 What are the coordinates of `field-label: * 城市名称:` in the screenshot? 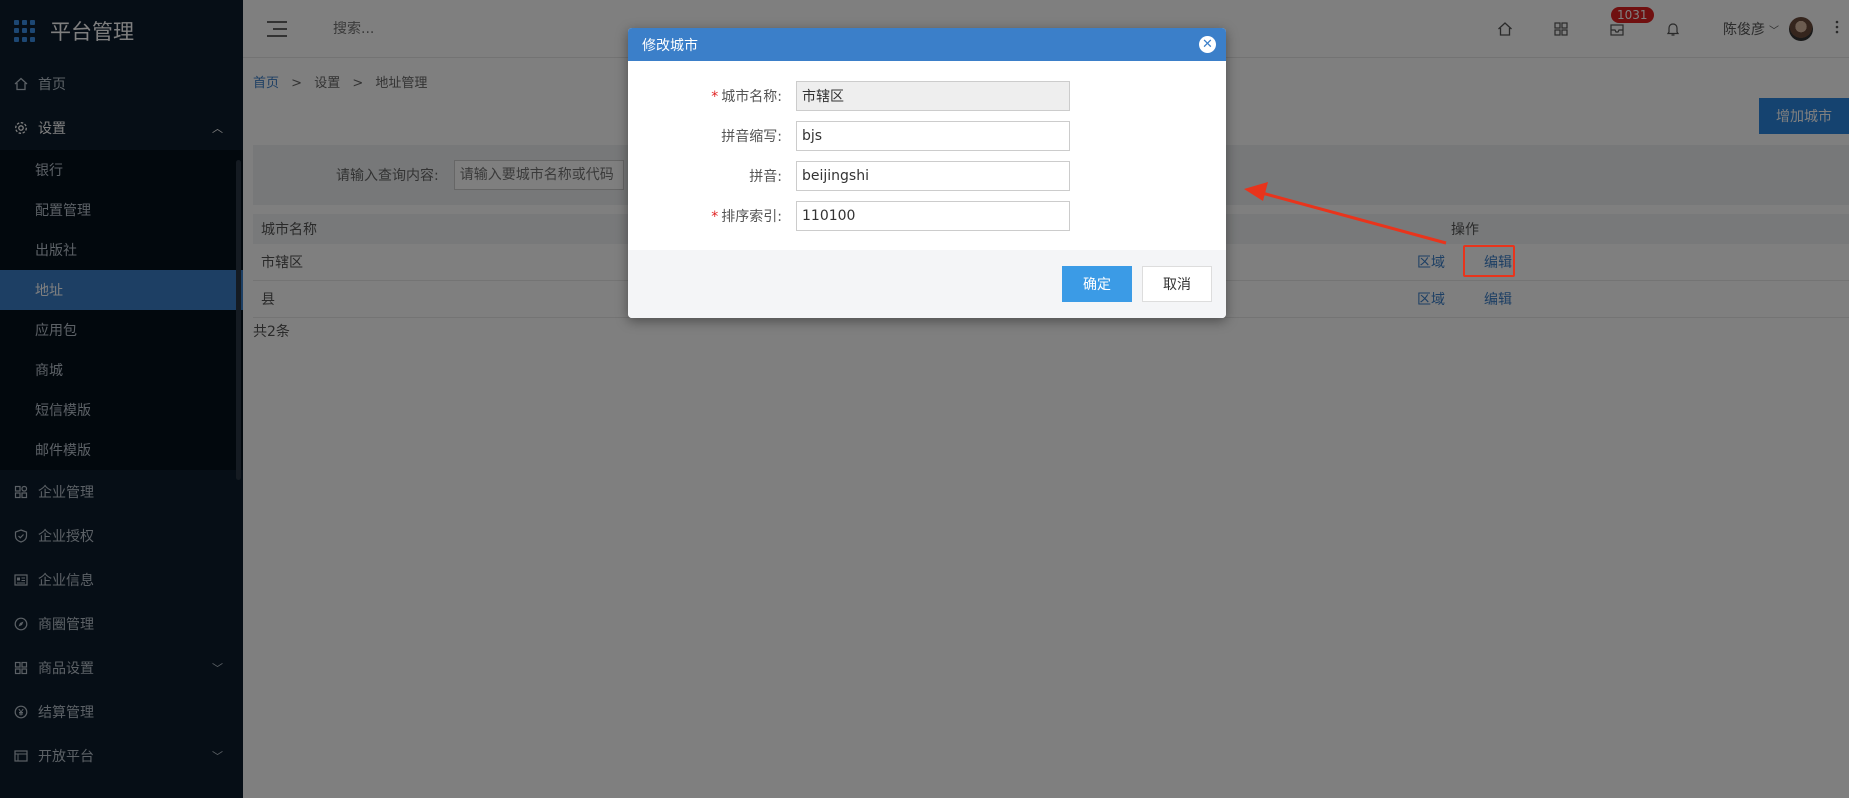 It's located at (712, 96).